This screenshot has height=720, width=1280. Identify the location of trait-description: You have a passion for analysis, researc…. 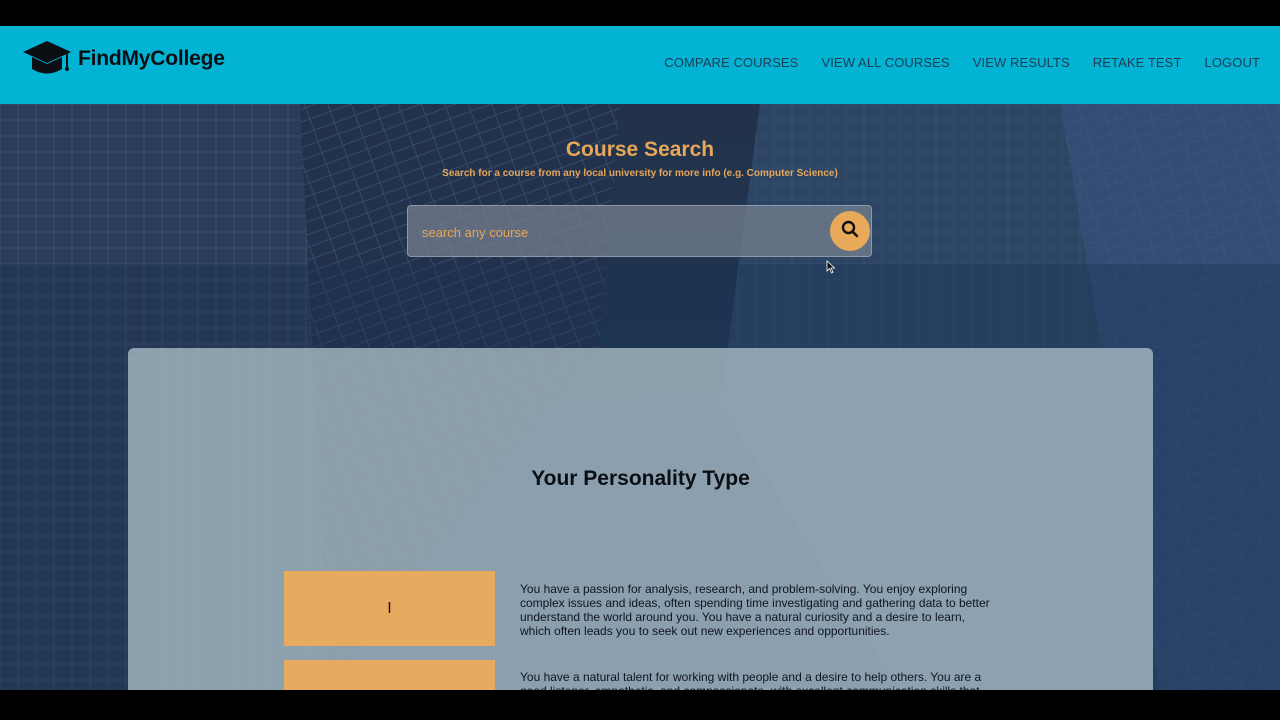
(755, 610).